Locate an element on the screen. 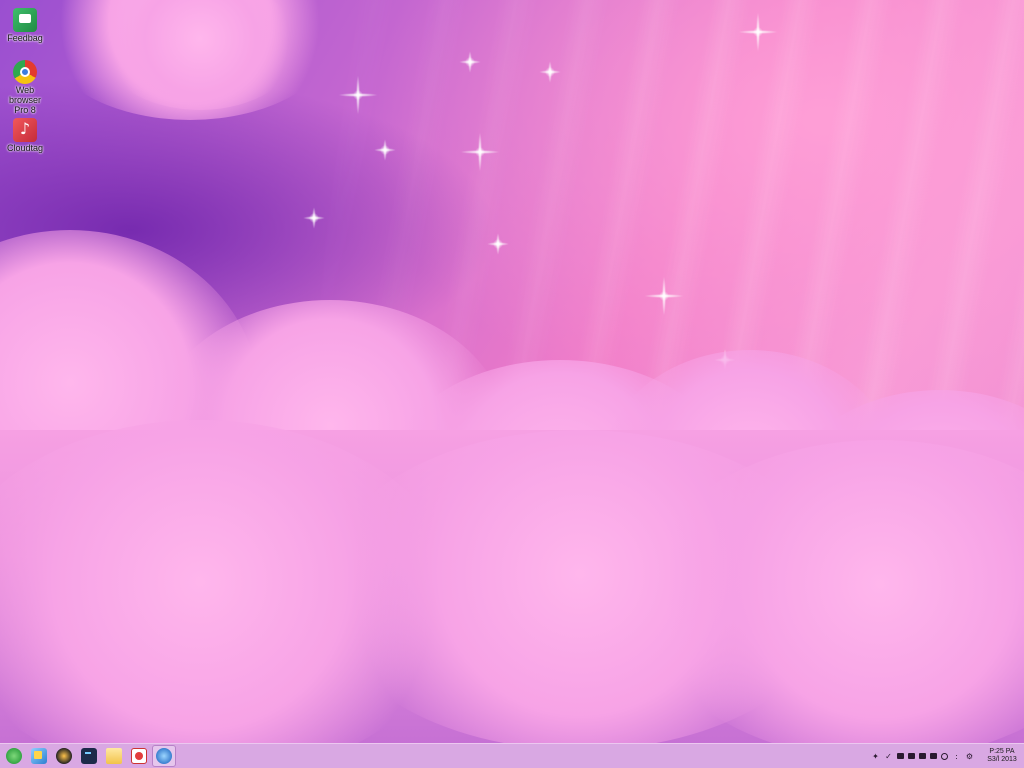  taskbar-paint-button is located at coordinates (139, 756).